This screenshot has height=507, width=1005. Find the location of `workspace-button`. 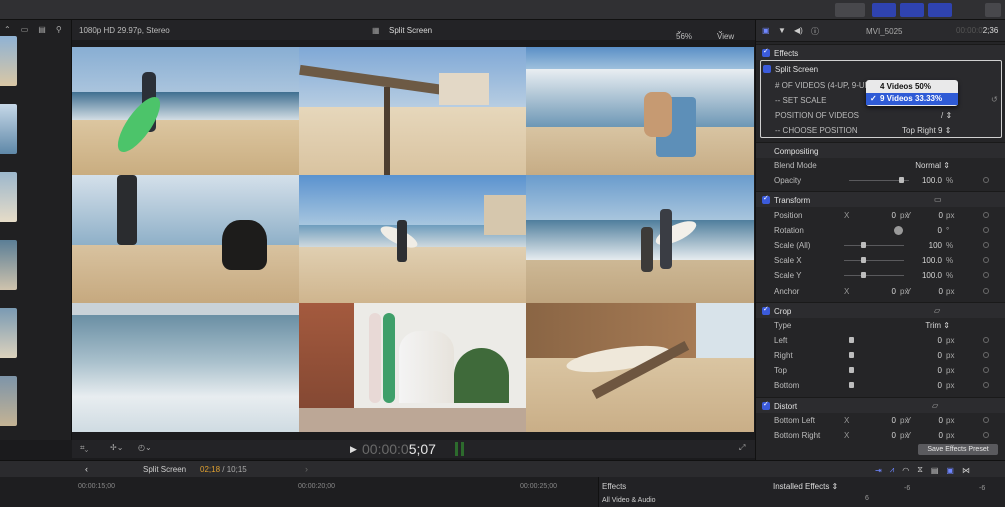

workspace-button is located at coordinates (850, 10).